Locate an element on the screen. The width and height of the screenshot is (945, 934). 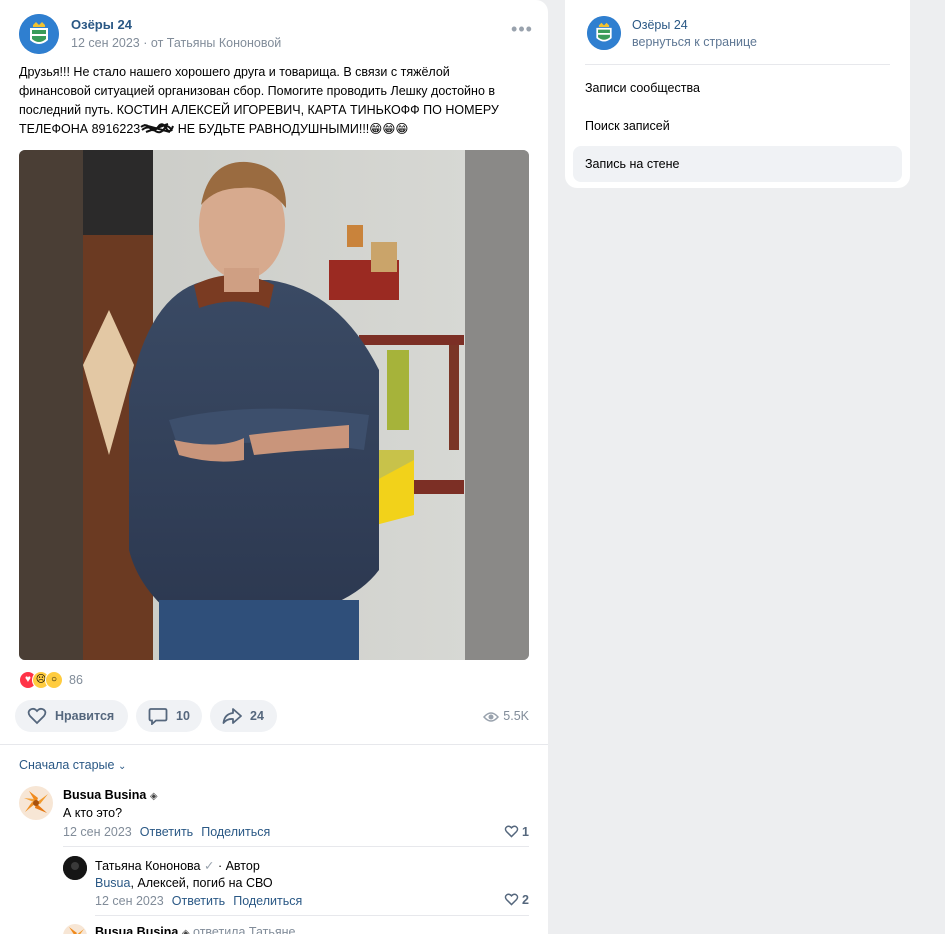
commenter-name: Татьяна Кононова ✓ · Автор is located at coordinates (177, 865).